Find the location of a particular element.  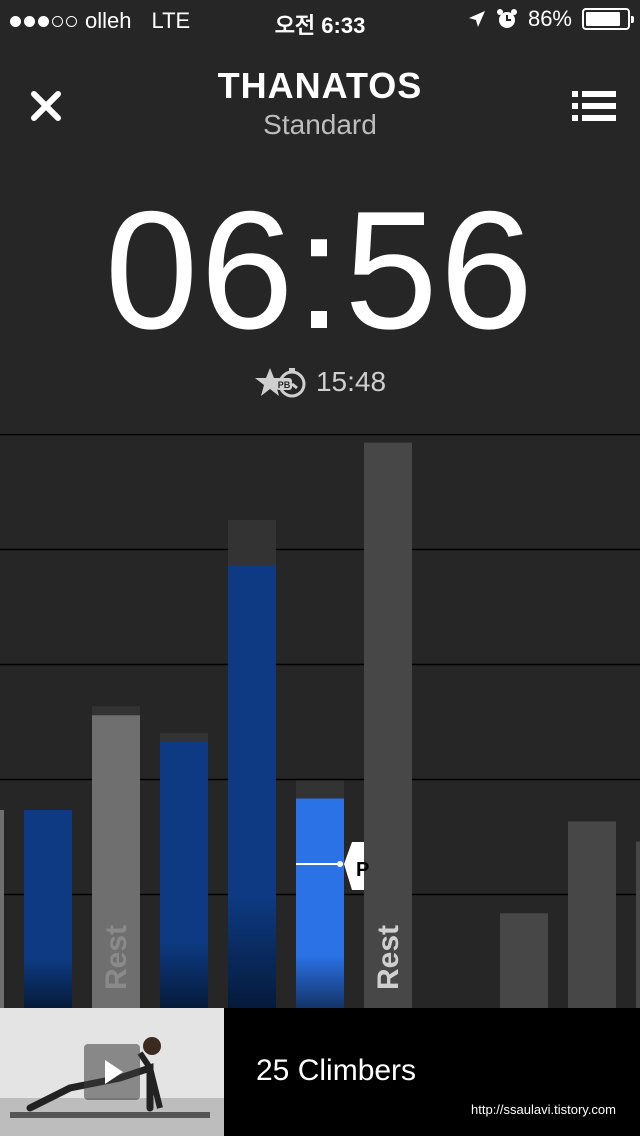

exercise-video-thumbnail is located at coordinates (112, 1072).